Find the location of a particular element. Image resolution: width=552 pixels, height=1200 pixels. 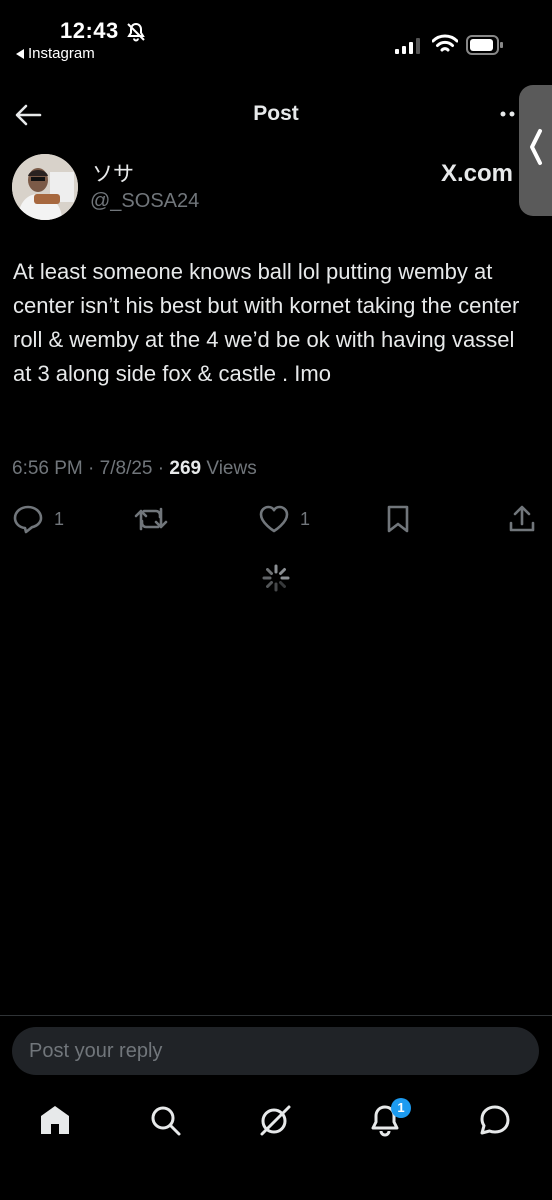

side-drawer-handle is located at coordinates (535, 150).